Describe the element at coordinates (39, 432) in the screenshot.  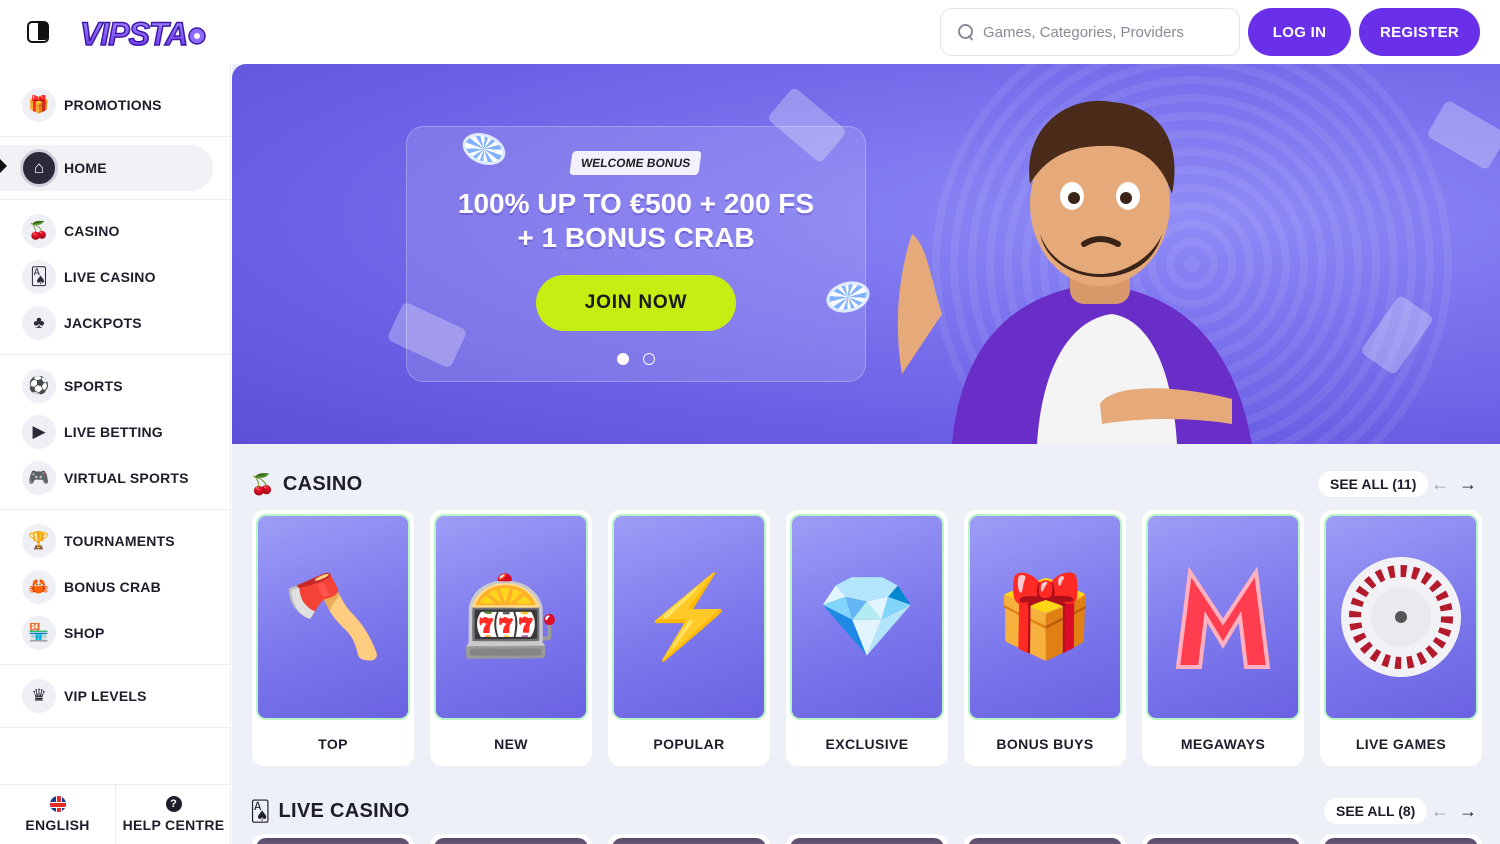
I see `play-icon: ▶` at that location.